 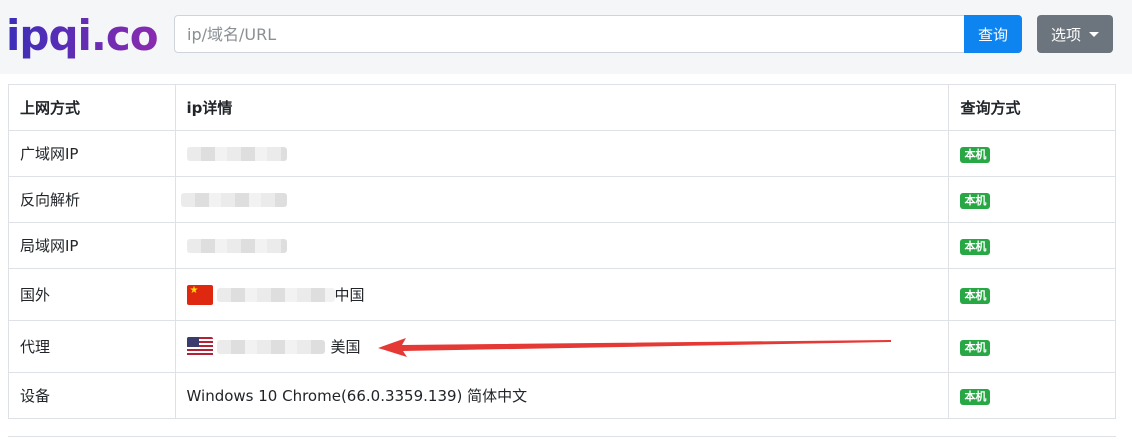 I want to click on china-flag-icon, so click(x=199, y=294).